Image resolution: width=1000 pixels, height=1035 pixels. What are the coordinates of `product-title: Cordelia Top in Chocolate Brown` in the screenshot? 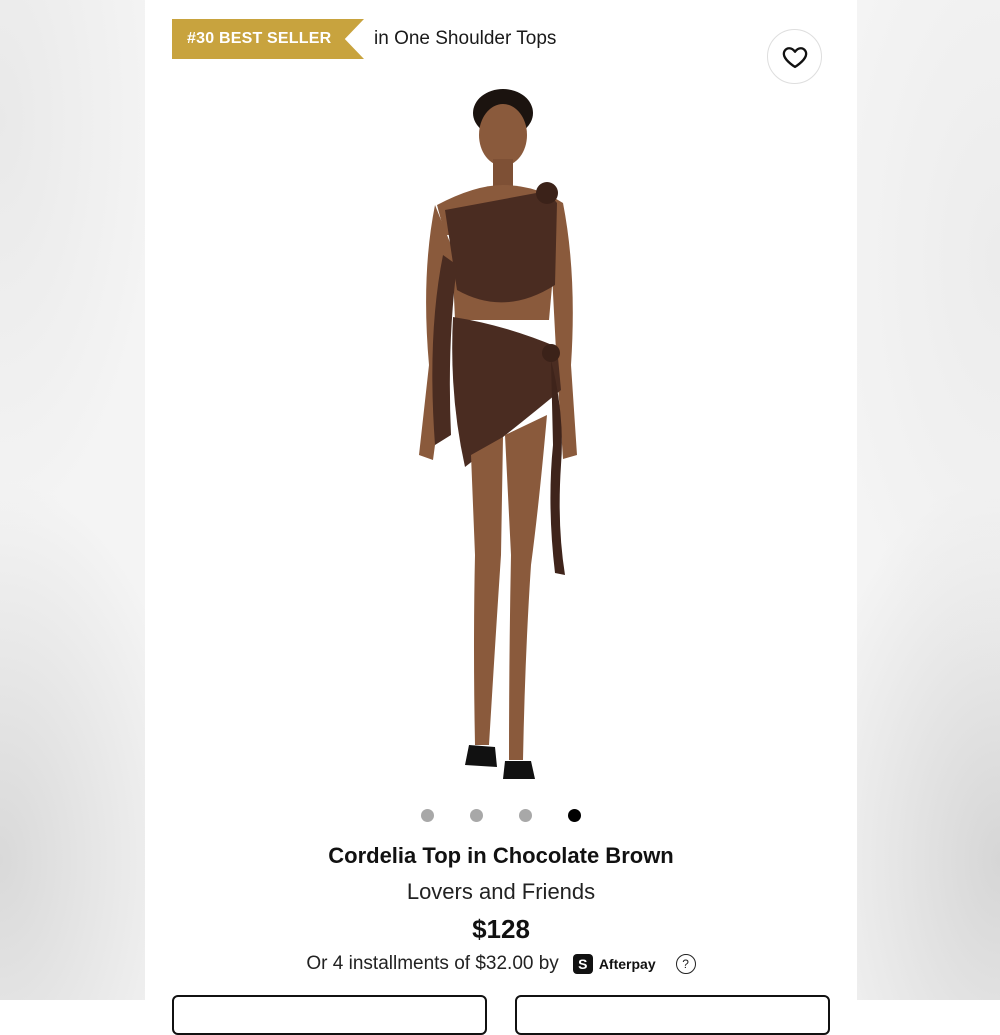 It's located at (501, 855).